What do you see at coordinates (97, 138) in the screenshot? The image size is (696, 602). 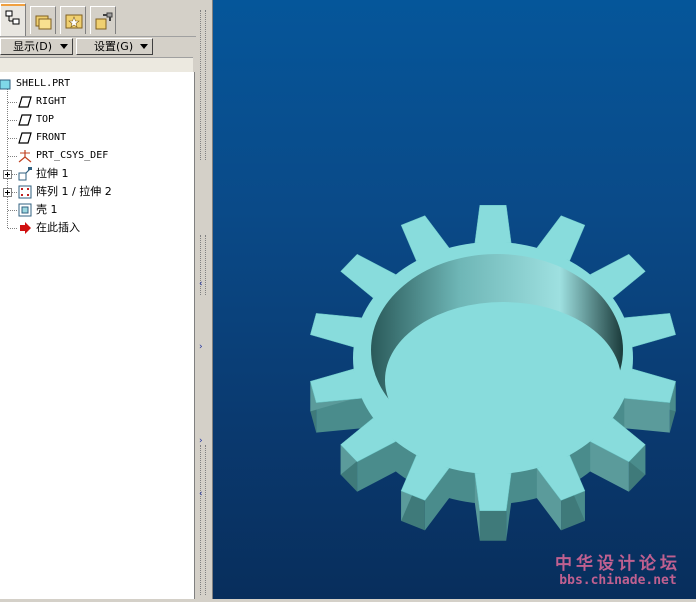 I see `tree-item-front: FRONT` at bounding box center [97, 138].